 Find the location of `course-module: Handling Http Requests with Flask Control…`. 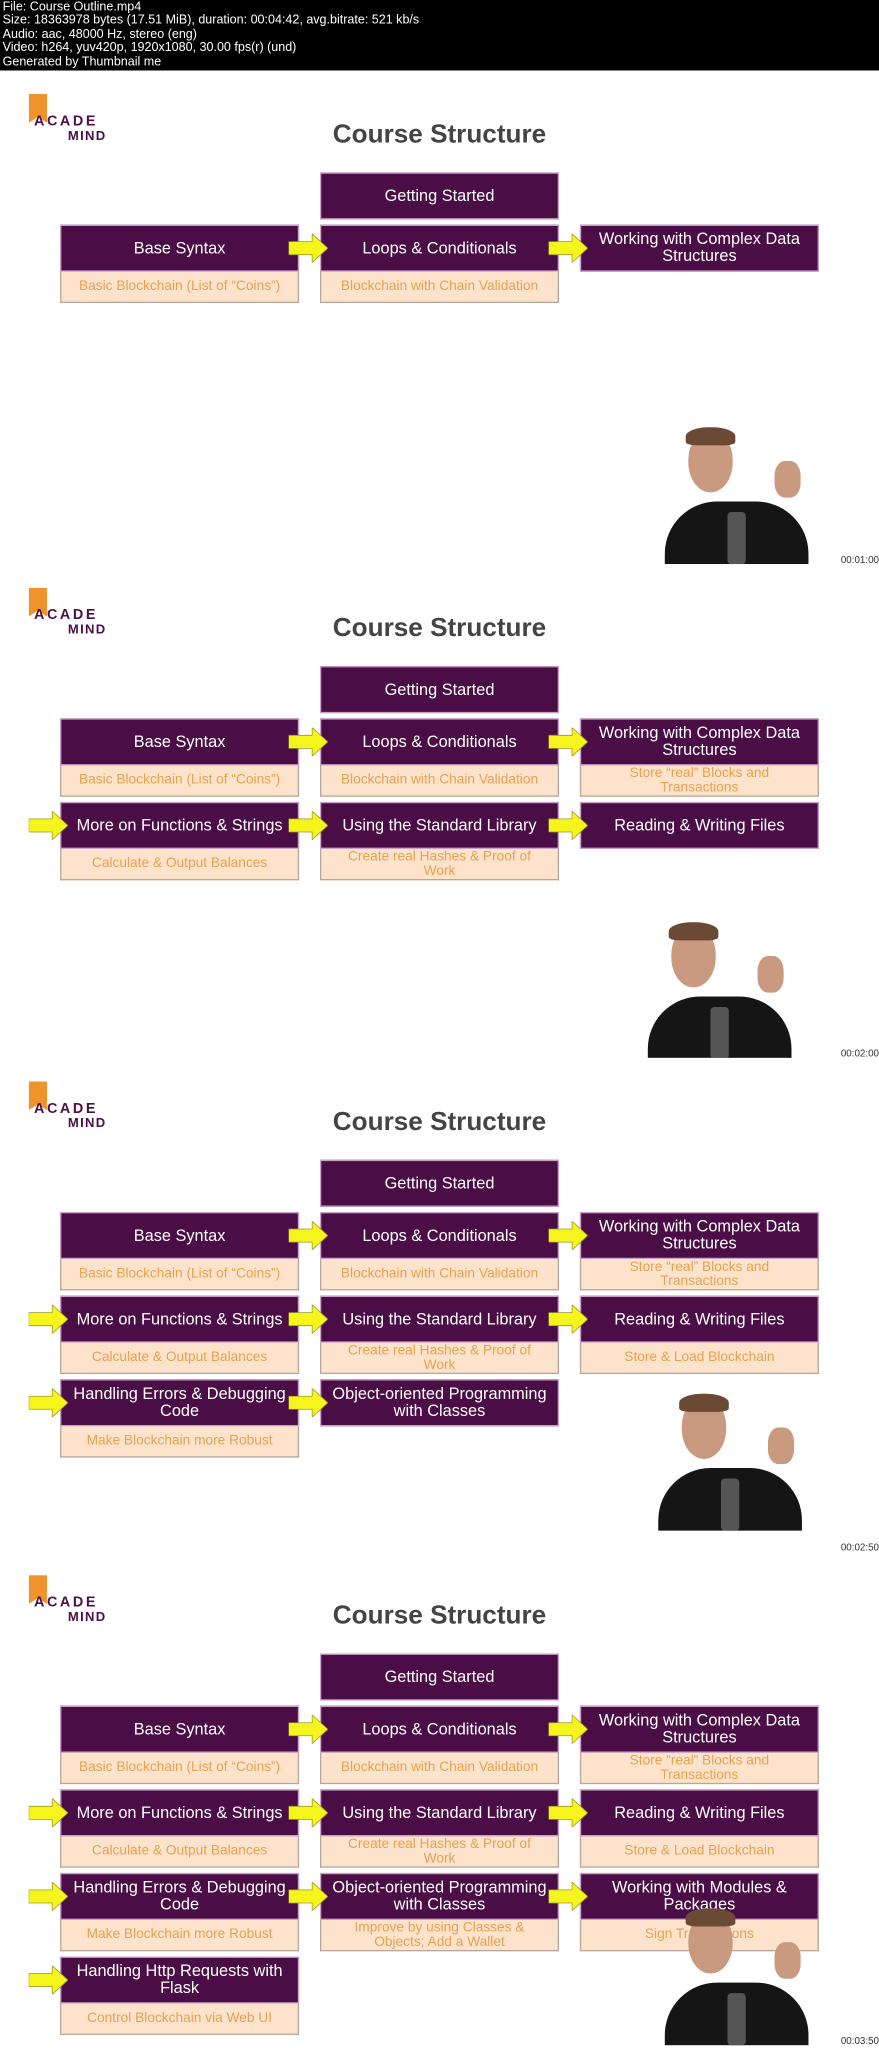

course-module: Handling Http Requests with Flask Control… is located at coordinates (180, 1995).